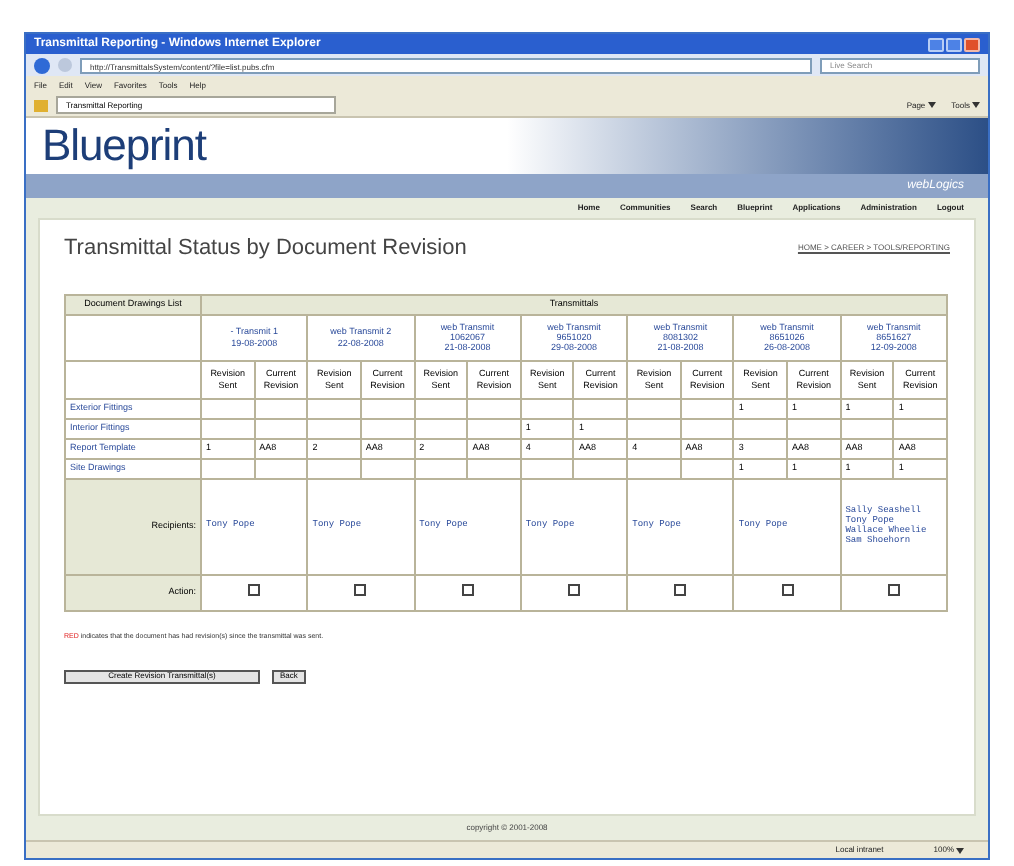 This screenshot has width=1014, height=866. Describe the element at coordinates (123, 146) in the screenshot. I see `site-logo: Blueprint` at that location.